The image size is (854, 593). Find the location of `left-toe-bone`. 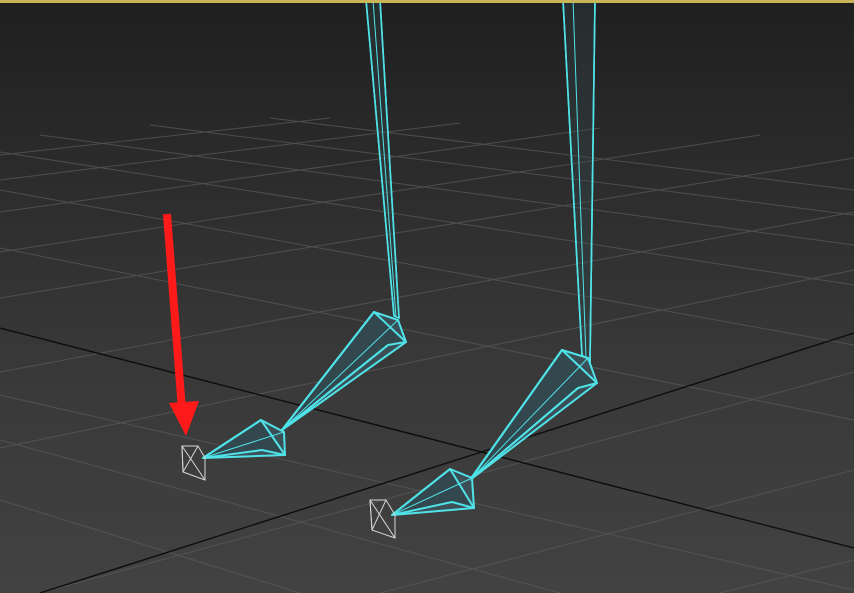

left-toe-bone is located at coordinates (244, 439).